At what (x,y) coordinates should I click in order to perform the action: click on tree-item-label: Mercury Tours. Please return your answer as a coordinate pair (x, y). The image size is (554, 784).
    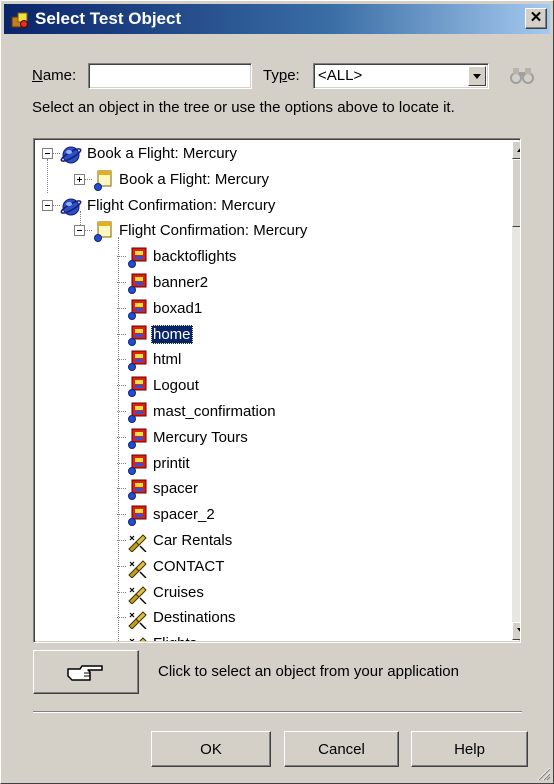
    Looking at the image, I should click on (200, 437).